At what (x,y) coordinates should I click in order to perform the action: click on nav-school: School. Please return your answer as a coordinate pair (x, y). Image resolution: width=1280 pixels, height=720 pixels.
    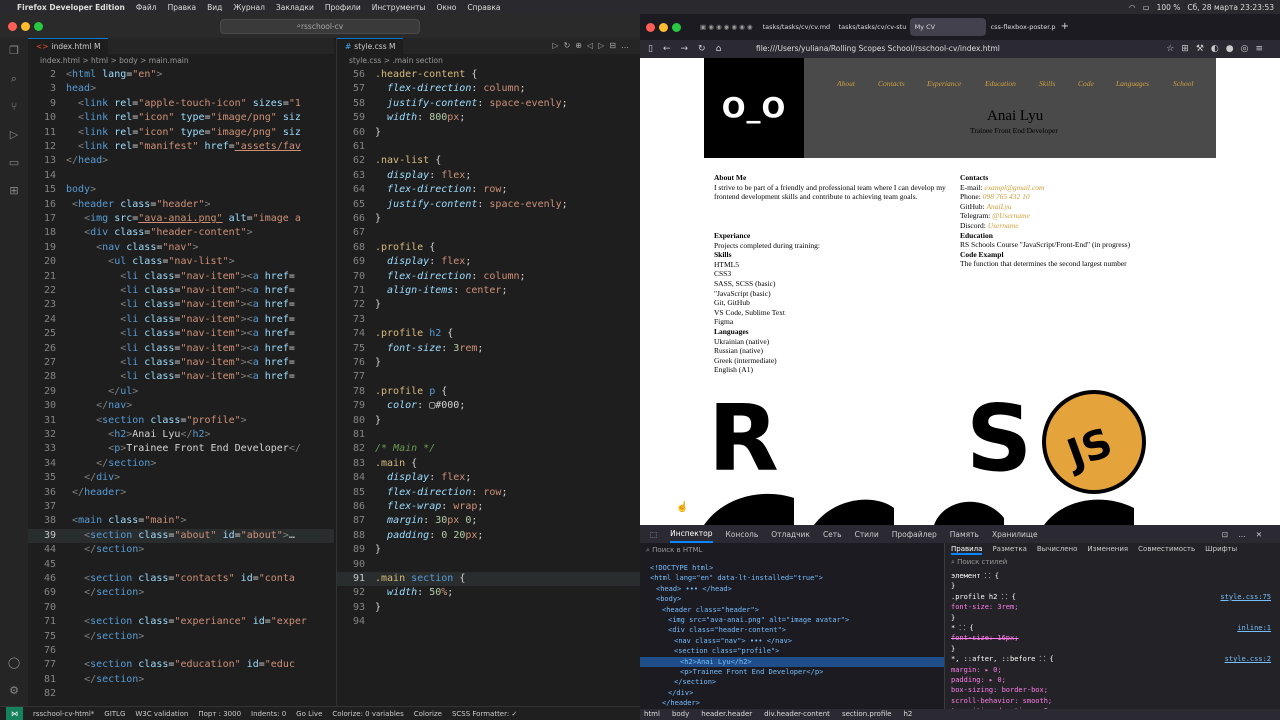
    Looking at the image, I should click on (1183, 83).